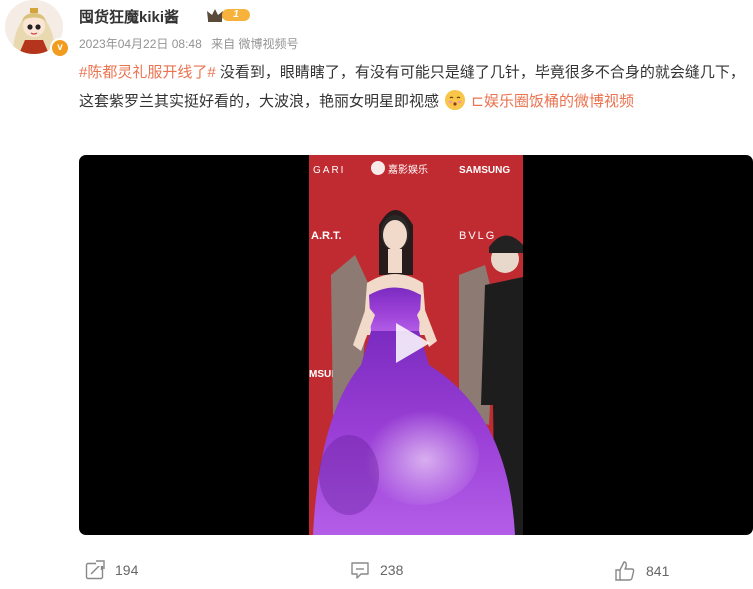  Describe the element at coordinates (127, 570) in the screenshot. I see `repost-count: 194` at that location.